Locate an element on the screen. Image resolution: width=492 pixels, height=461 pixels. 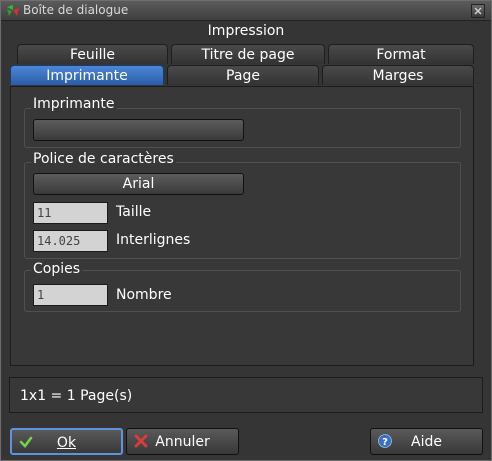
tab-page: Page is located at coordinates (243, 75).